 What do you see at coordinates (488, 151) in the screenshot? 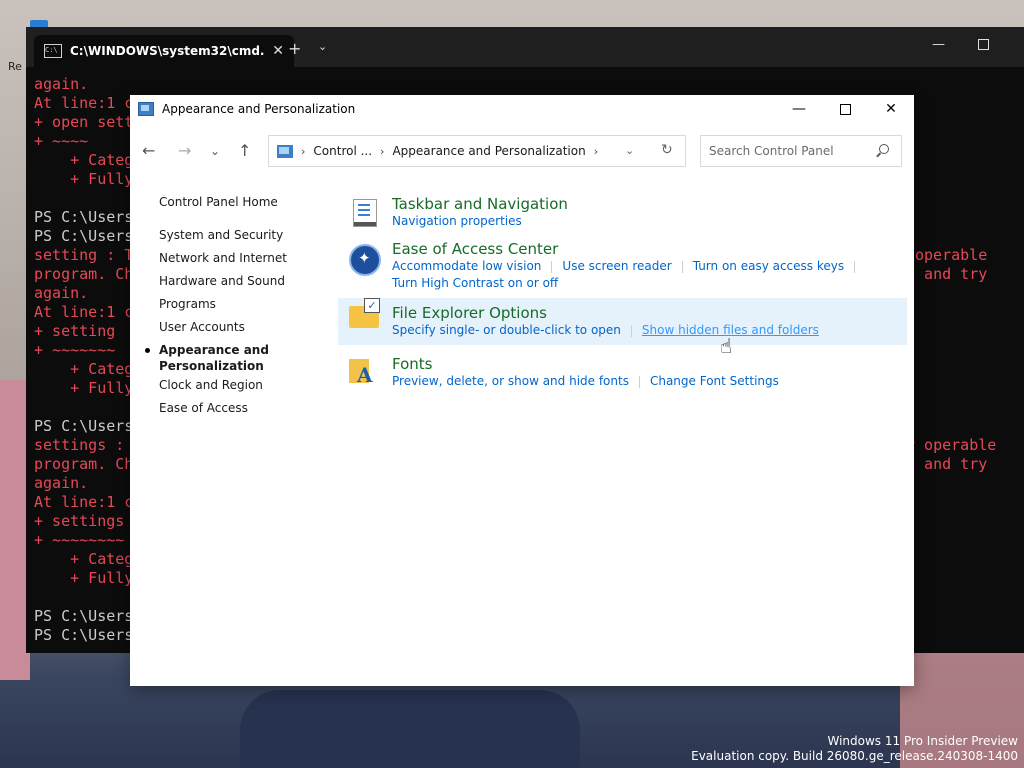
I see `breadcrumb-appearance: Appearance and Personalization` at bounding box center [488, 151].